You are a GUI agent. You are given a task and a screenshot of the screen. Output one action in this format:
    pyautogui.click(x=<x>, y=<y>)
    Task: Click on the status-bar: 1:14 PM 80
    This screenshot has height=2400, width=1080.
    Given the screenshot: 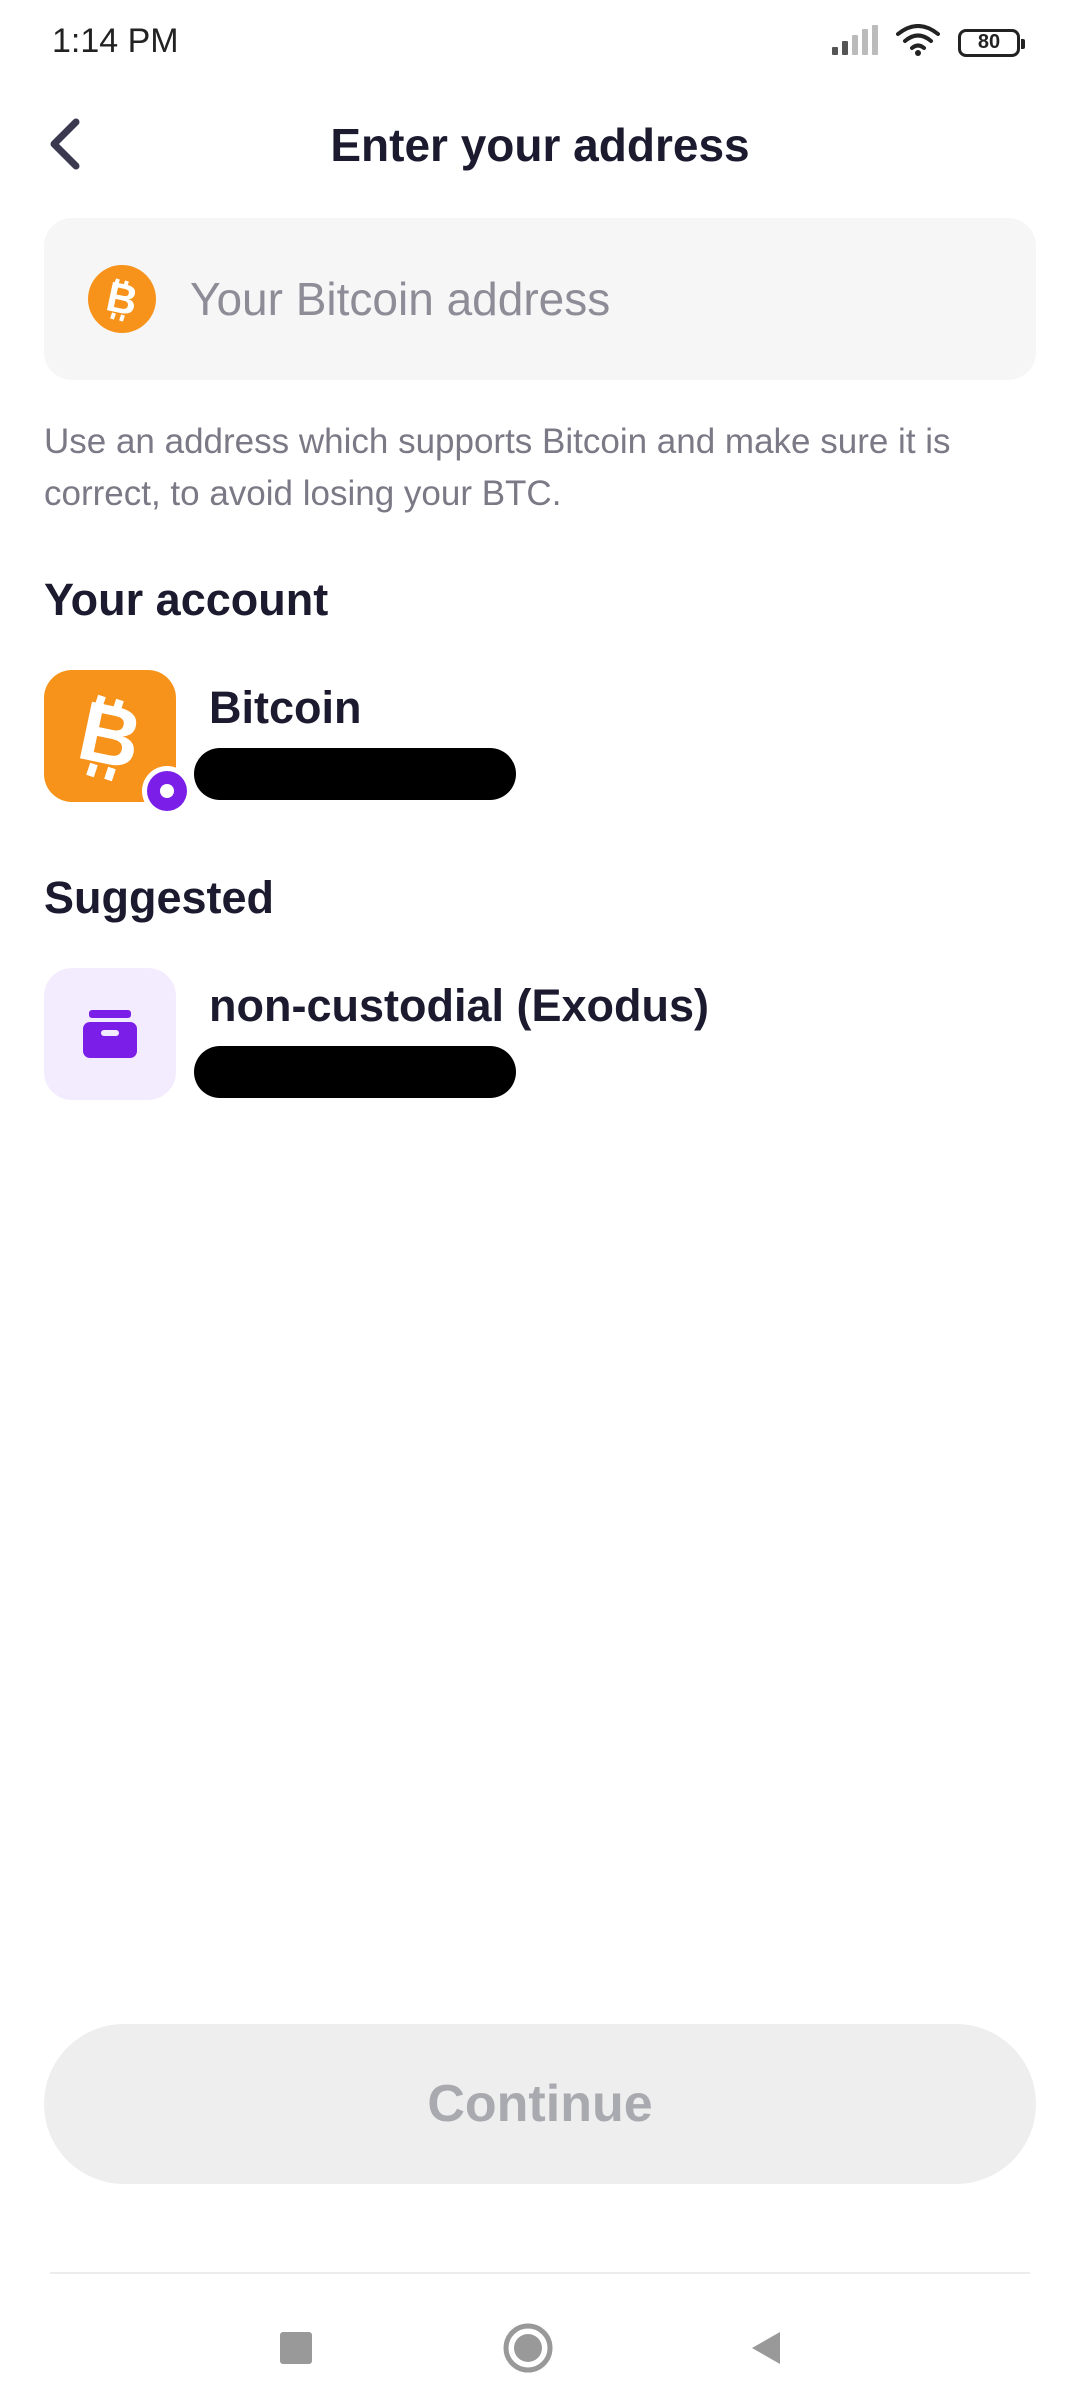 What is the action you would take?
    pyautogui.click(x=540, y=42)
    